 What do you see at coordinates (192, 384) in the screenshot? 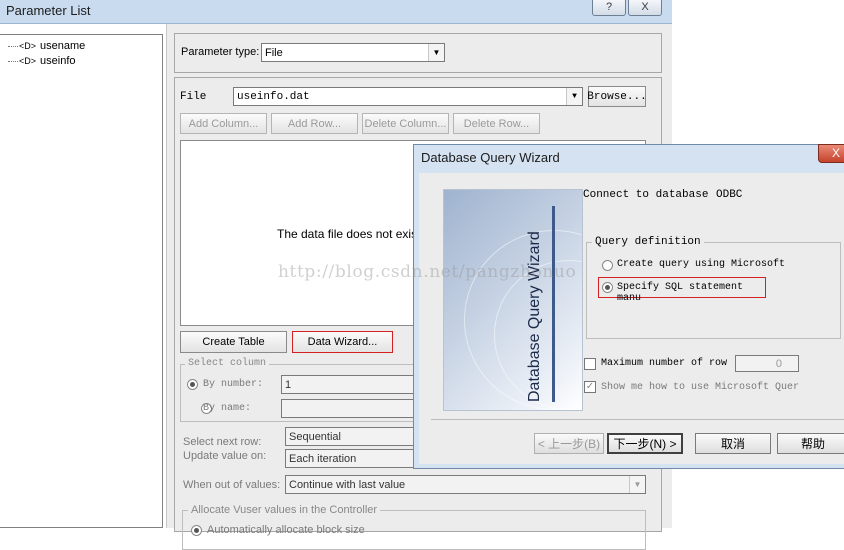
I see `by-number-radio` at bounding box center [192, 384].